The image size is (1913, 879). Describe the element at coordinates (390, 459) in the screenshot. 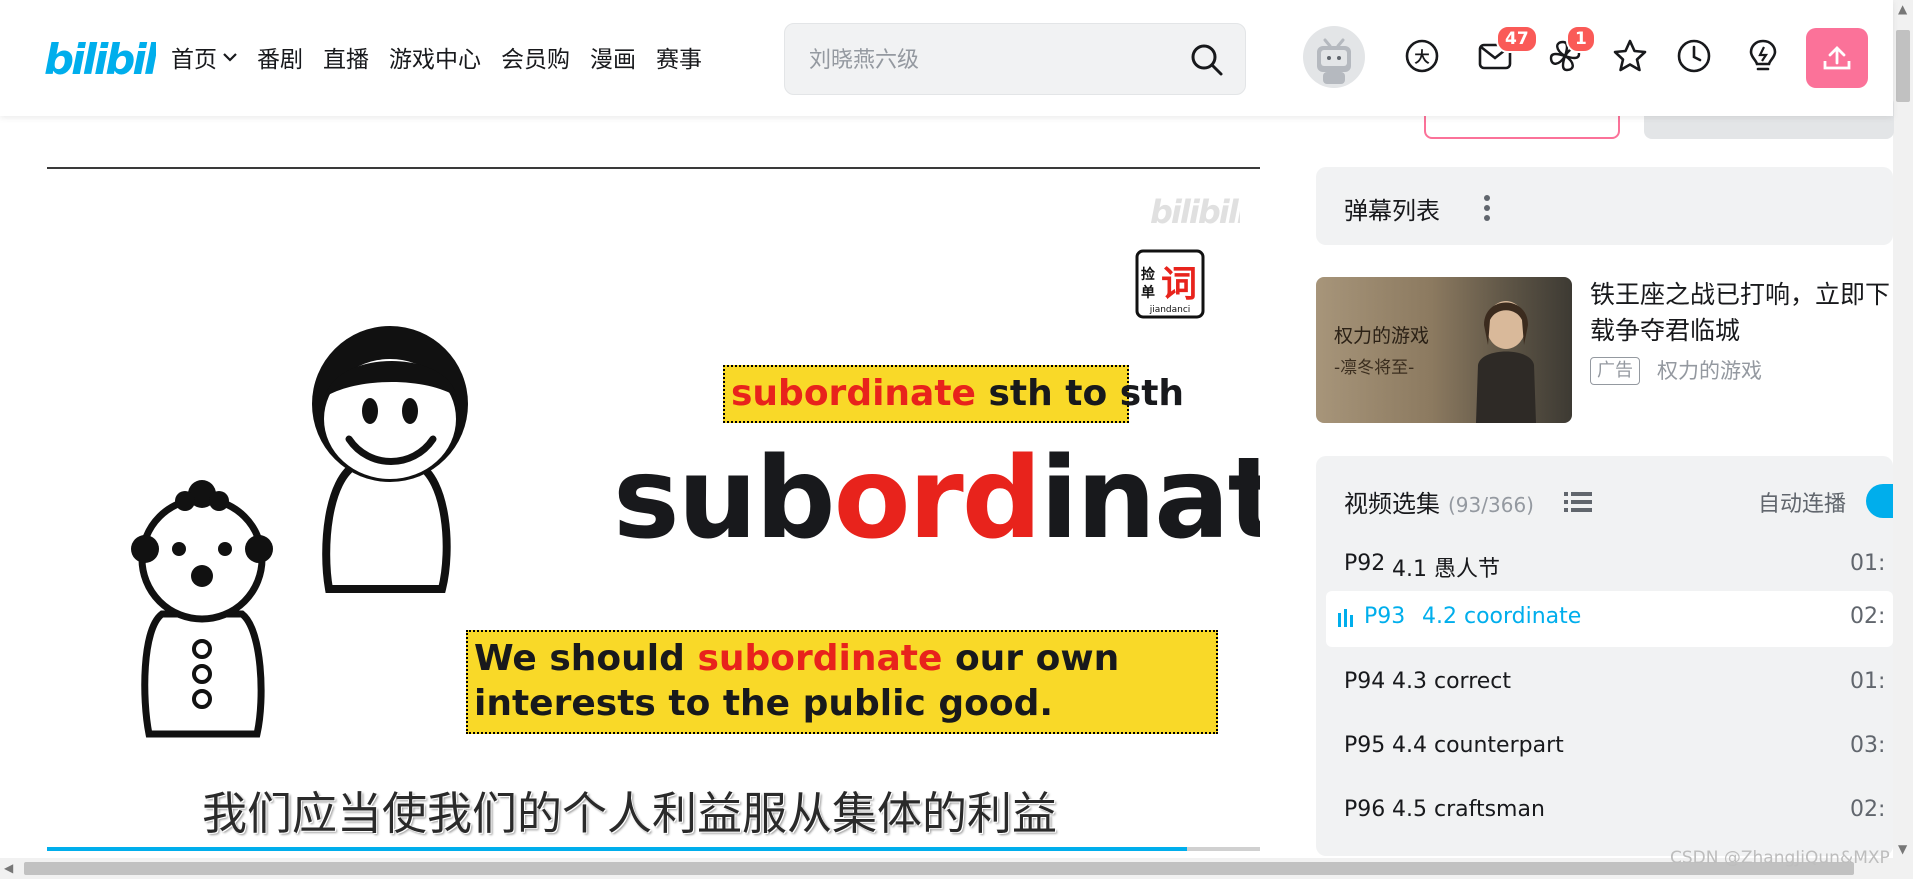

I see `tall-kid-illustration` at that location.